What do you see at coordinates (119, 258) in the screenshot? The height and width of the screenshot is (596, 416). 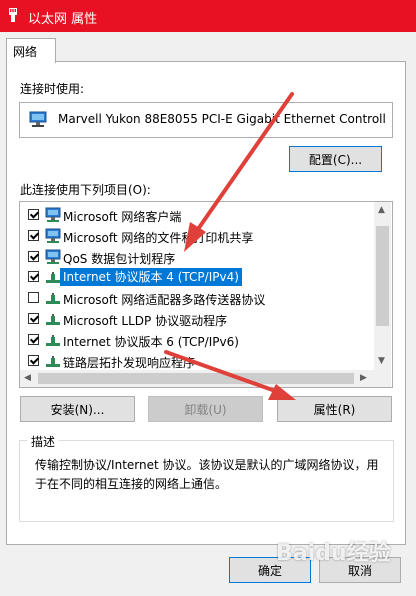 I see `item-label: QoS 数据包计划程序` at bounding box center [119, 258].